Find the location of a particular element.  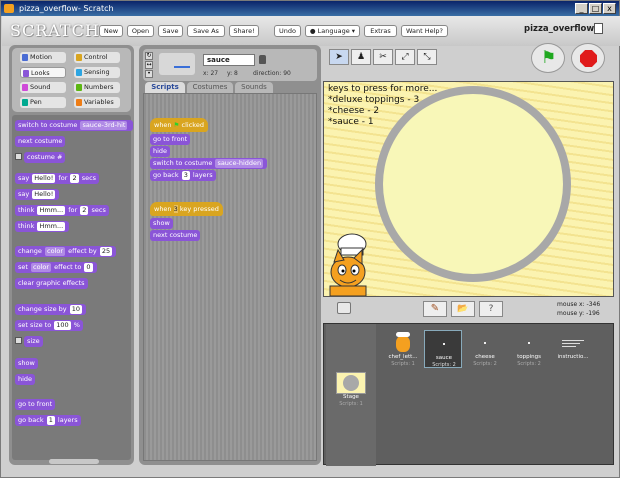

change-effect-block: change color effect by 25 is located at coordinates (66, 251).